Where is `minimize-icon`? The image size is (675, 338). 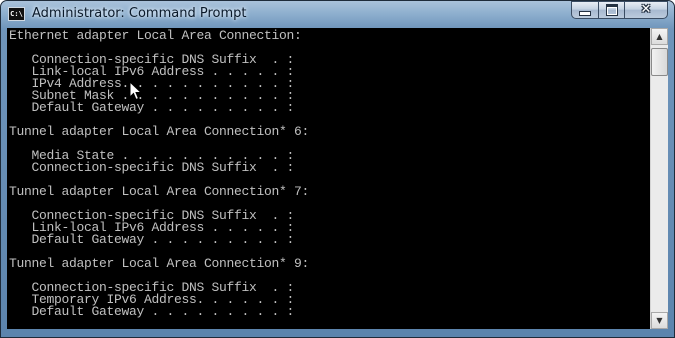 minimize-icon is located at coordinates (585, 13).